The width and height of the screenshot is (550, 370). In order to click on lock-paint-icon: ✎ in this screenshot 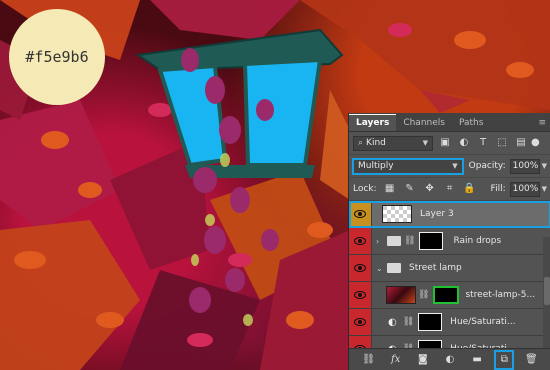, I will do `click(410, 189)`.